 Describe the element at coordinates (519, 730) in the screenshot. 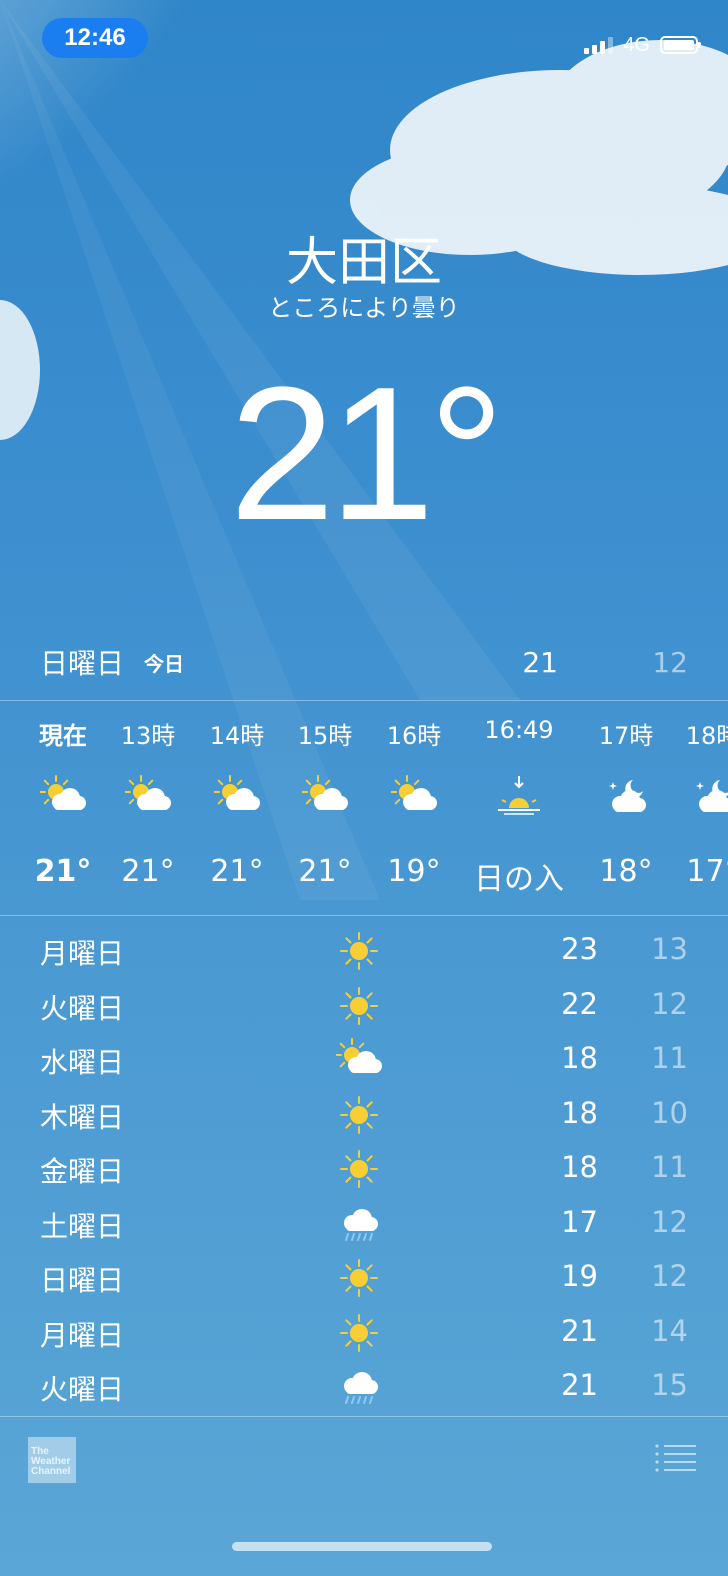

I see `hour-time: 16:49` at that location.